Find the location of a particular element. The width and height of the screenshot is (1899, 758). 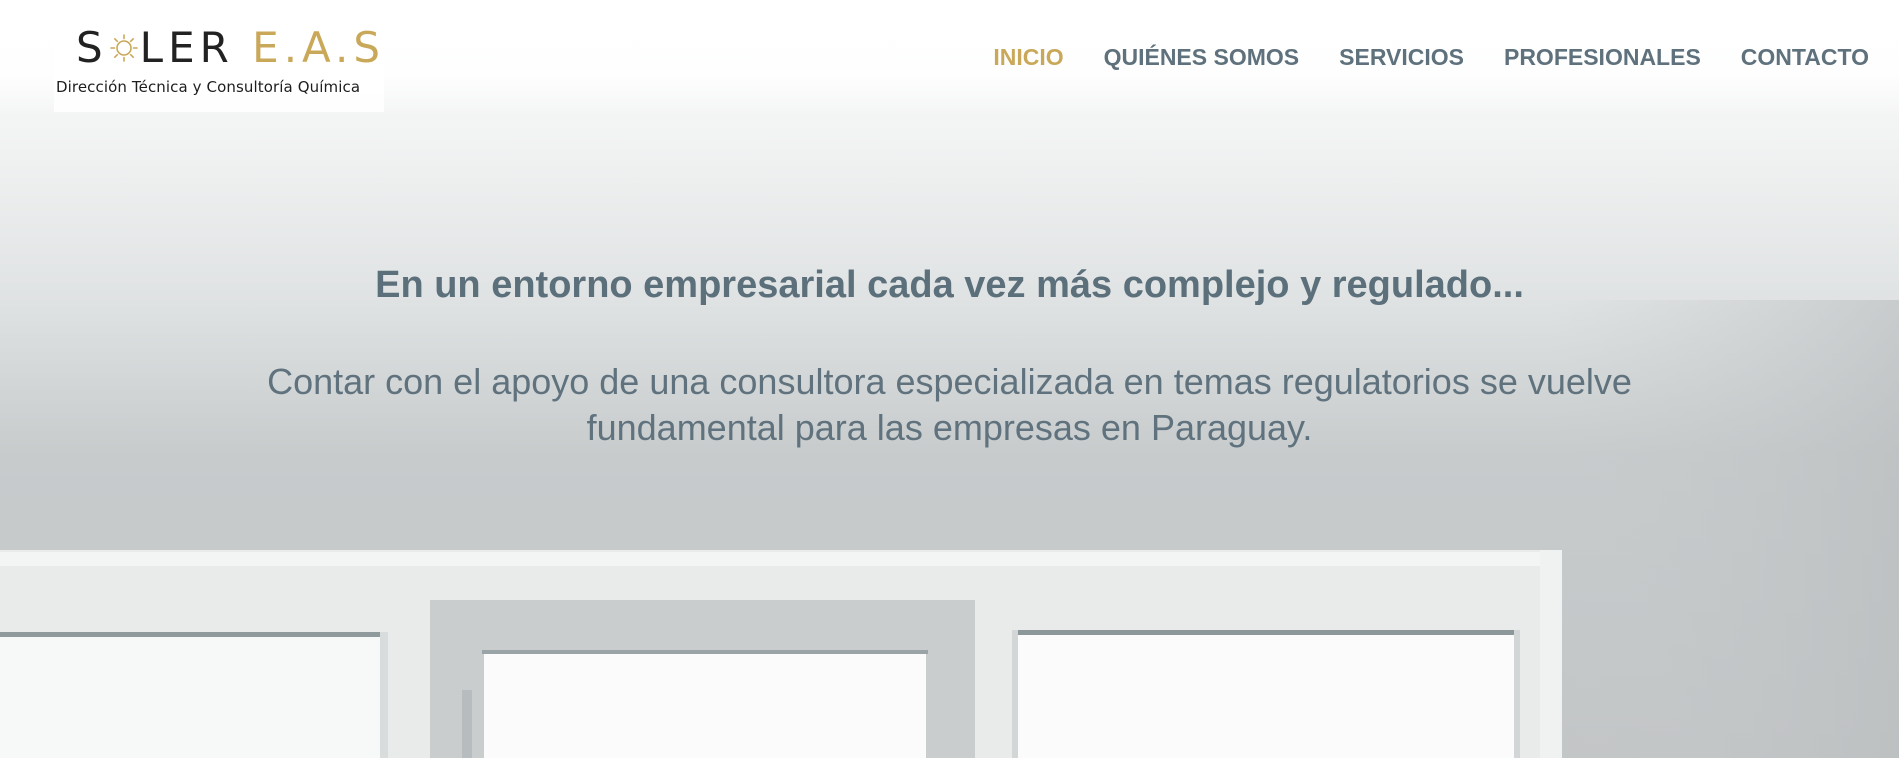

nav-item-inicio: INICIO is located at coordinates (1028, 57).